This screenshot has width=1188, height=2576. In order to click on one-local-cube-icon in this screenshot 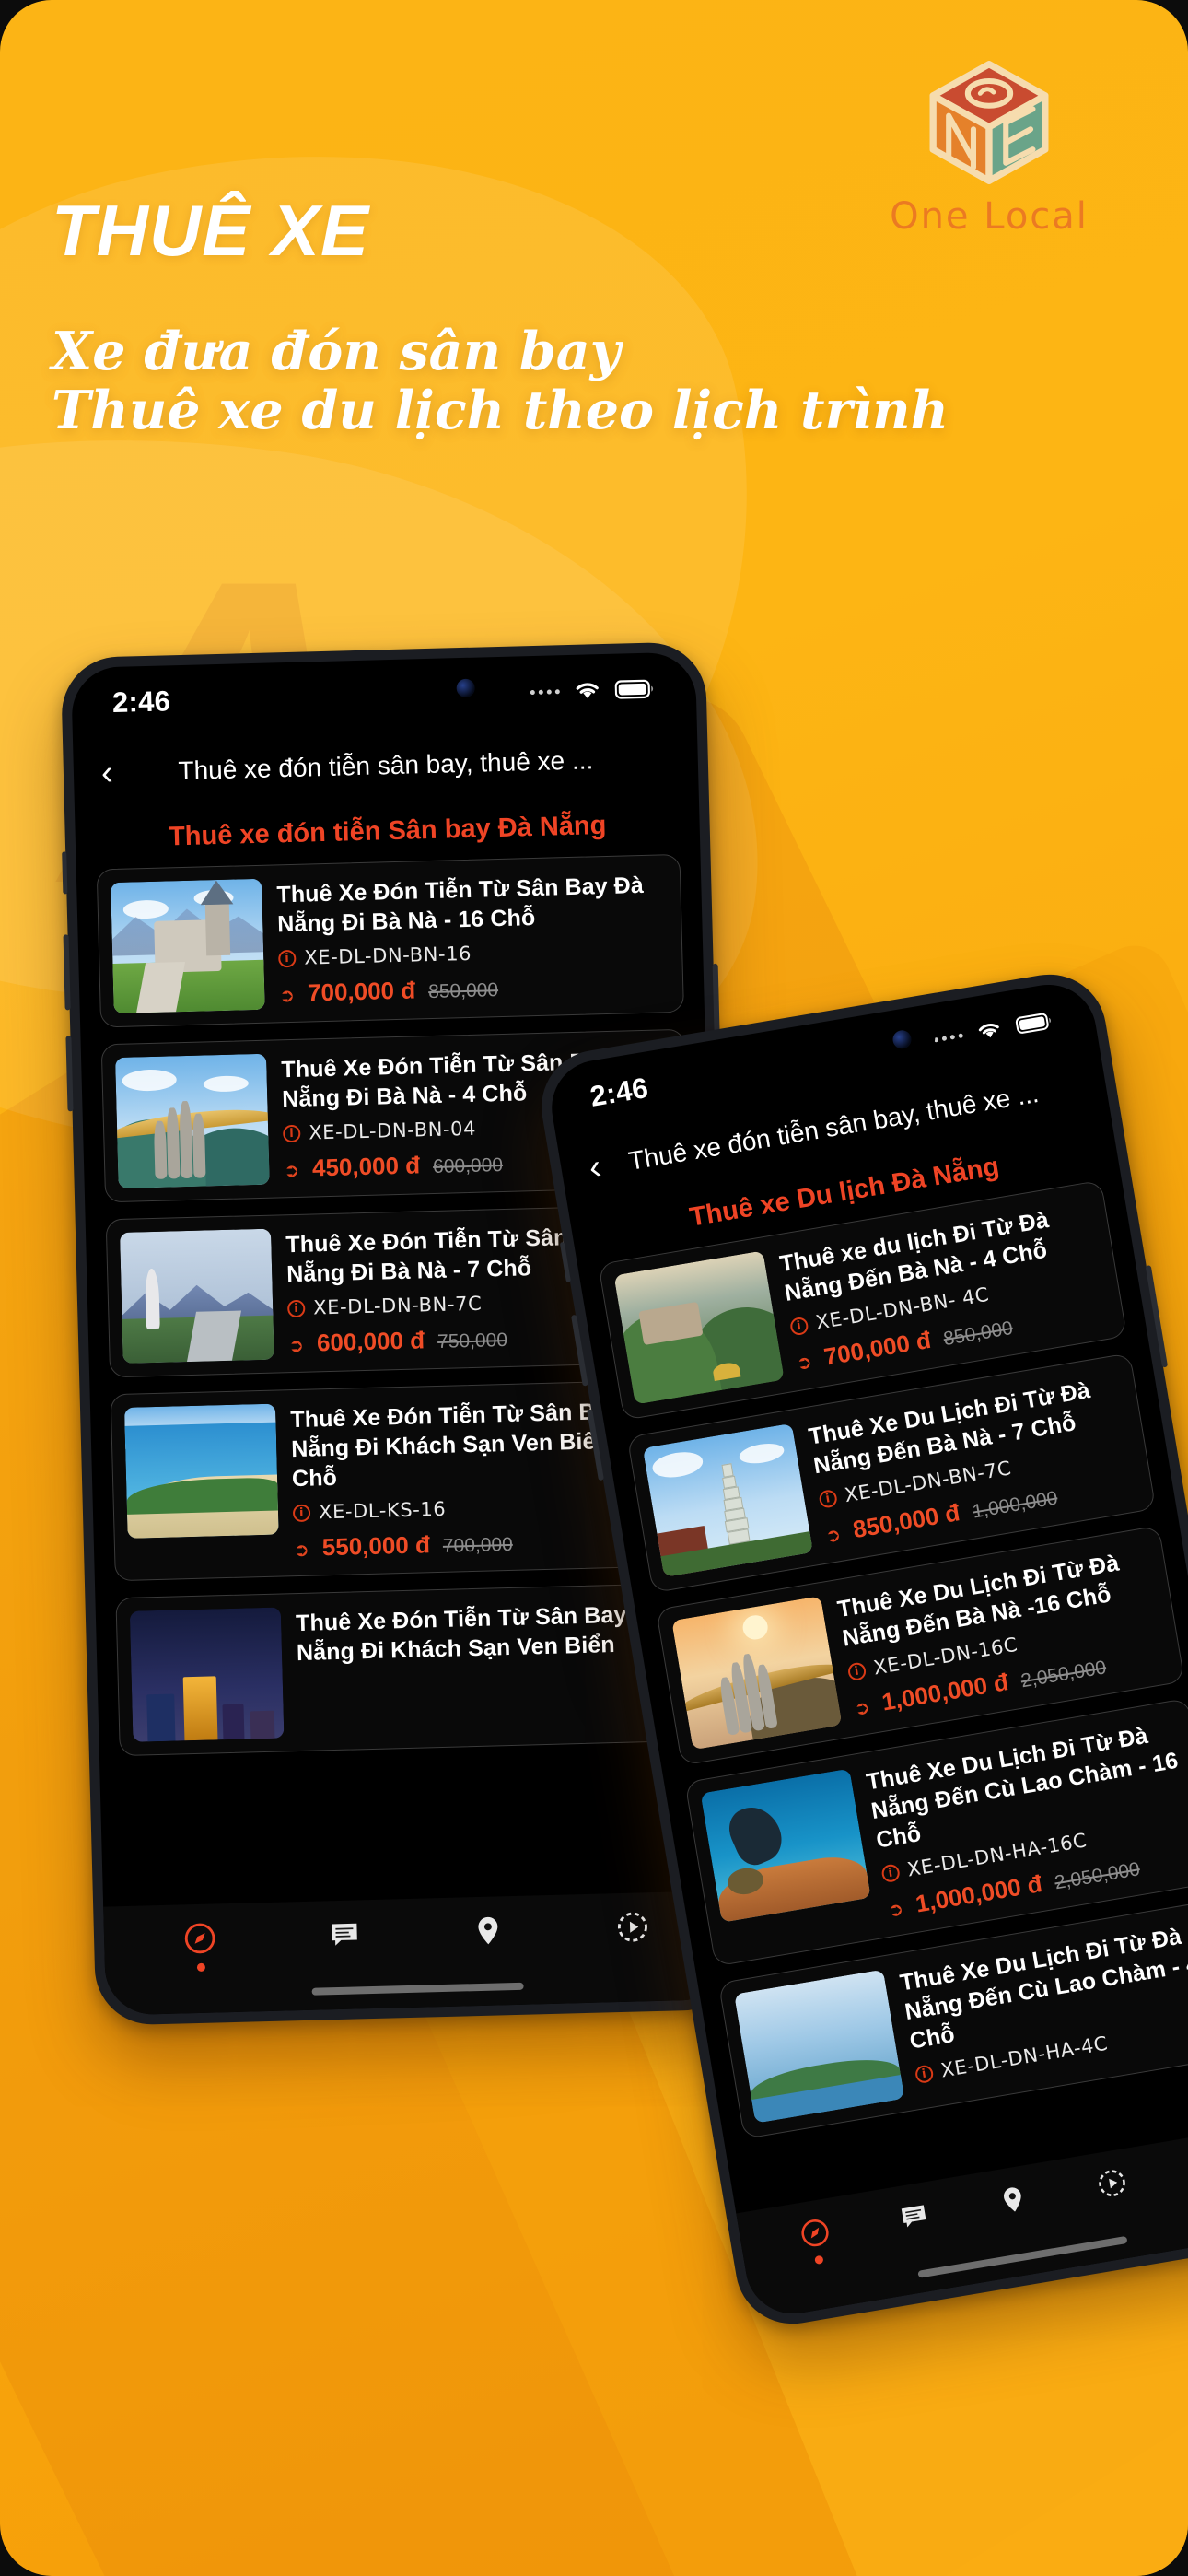, I will do `click(989, 122)`.